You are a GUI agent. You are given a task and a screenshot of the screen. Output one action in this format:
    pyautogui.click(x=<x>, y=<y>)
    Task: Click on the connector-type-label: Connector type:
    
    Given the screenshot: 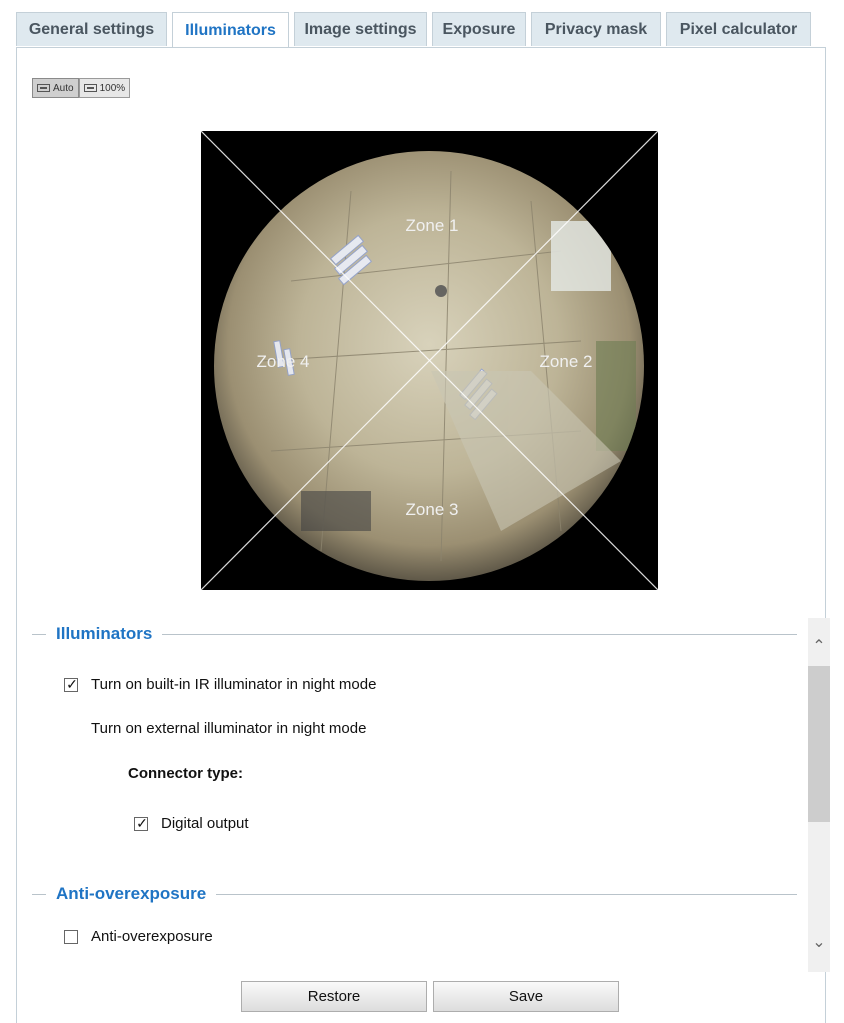 What is the action you would take?
    pyautogui.click(x=186, y=773)
    